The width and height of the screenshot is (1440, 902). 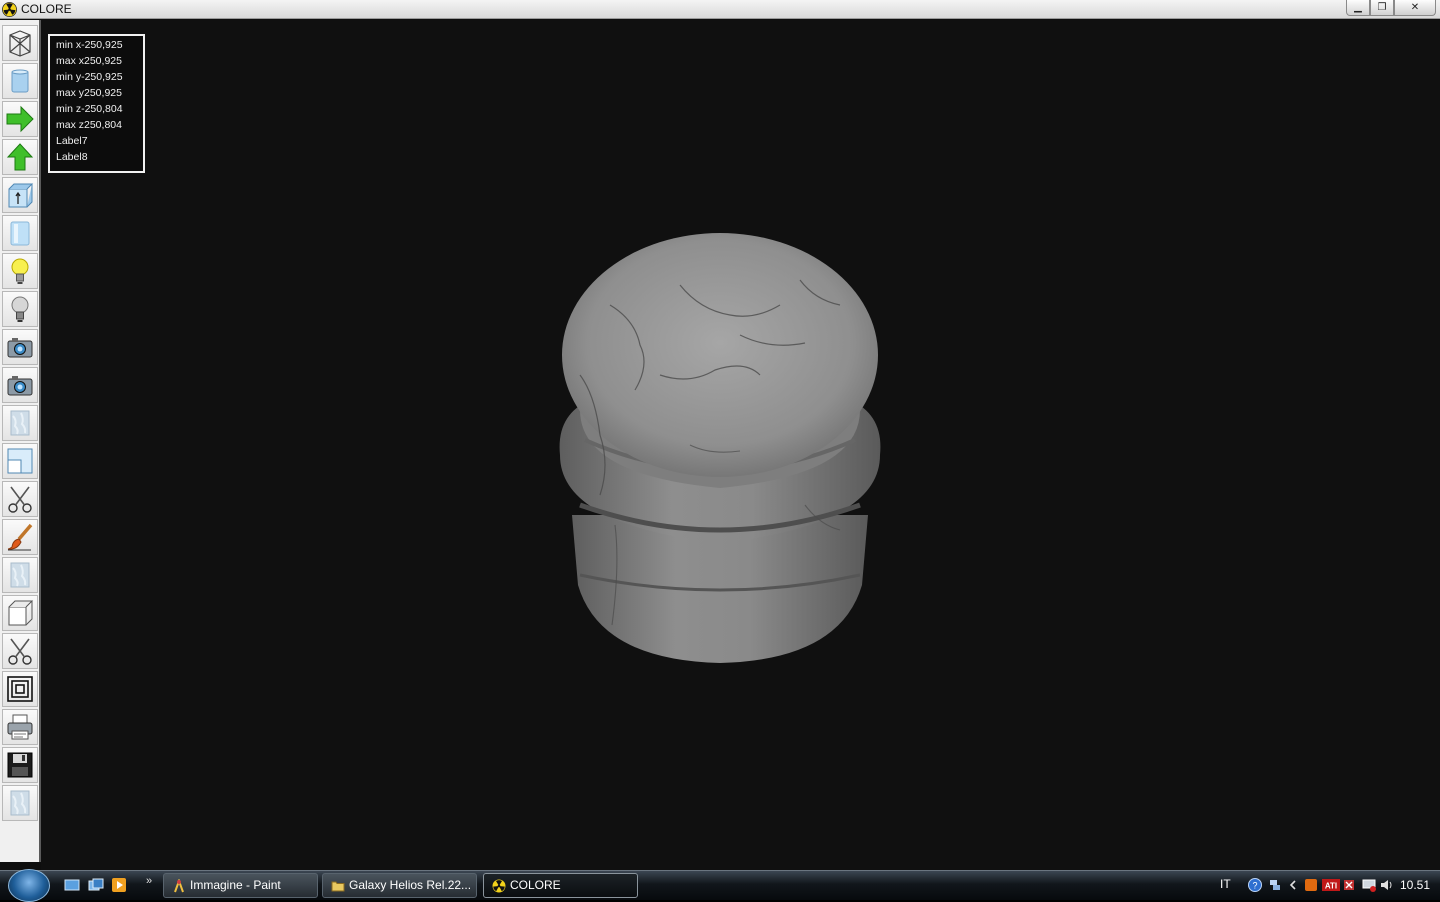 I want to click on front-view-tool, so click(x=20, y=195).